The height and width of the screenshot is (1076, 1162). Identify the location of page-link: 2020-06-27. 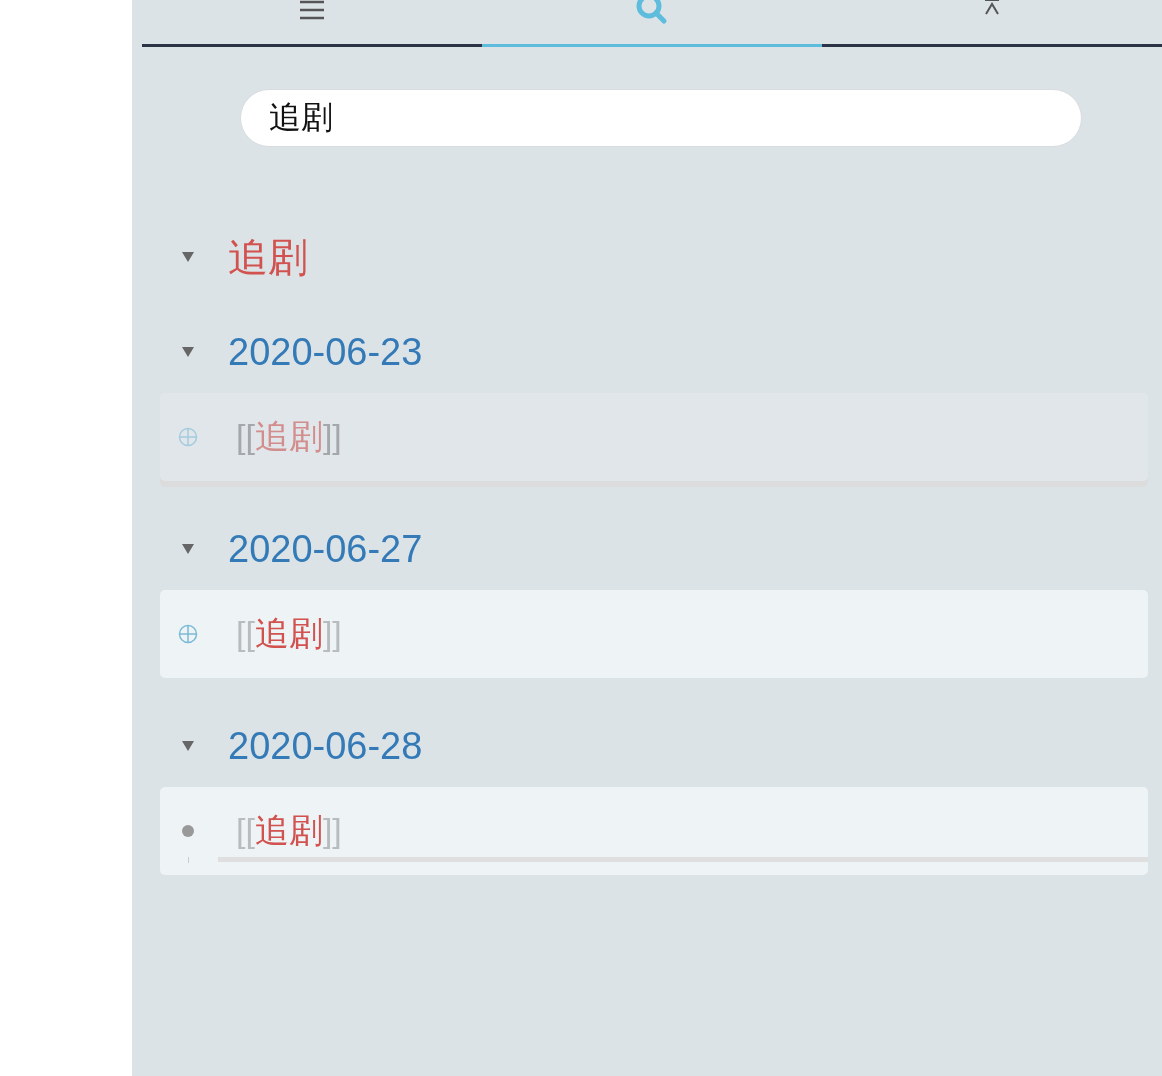
(325, 549).